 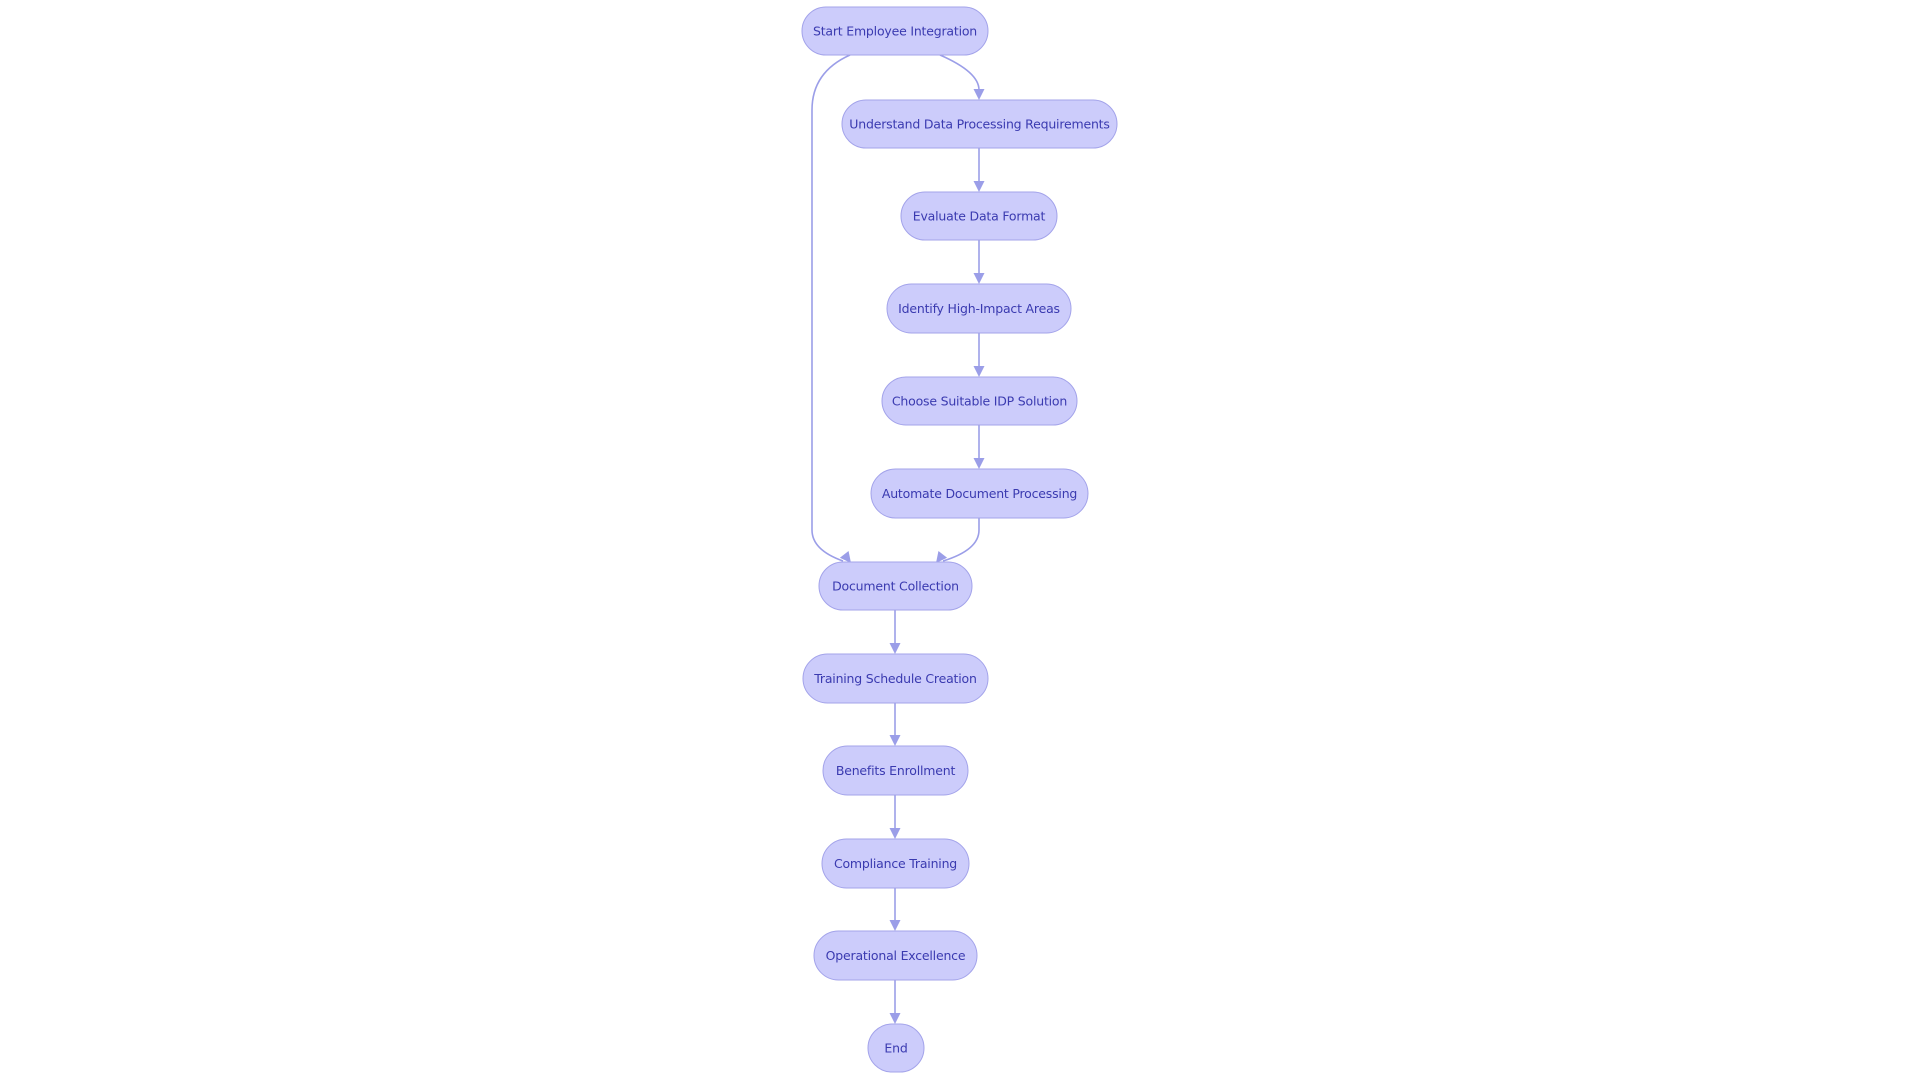 I want to click on node-identify: Identify High-Impact Areas, so click(x=979, y=308).